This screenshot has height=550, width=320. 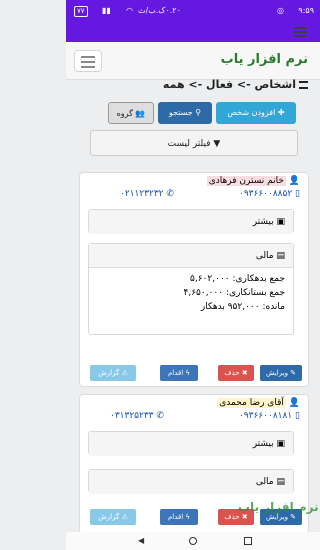 I want to click on person-name: خانم نسترن فرهادی, so click(x=246, y=181).